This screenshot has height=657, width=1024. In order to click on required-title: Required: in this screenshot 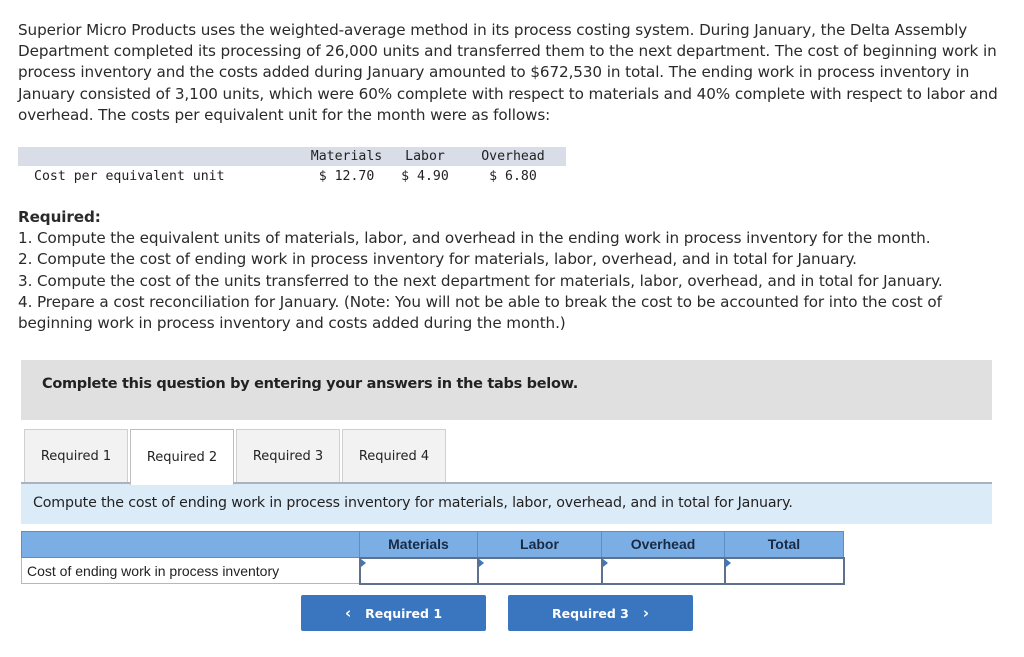, I will do `click(59, 217)`.